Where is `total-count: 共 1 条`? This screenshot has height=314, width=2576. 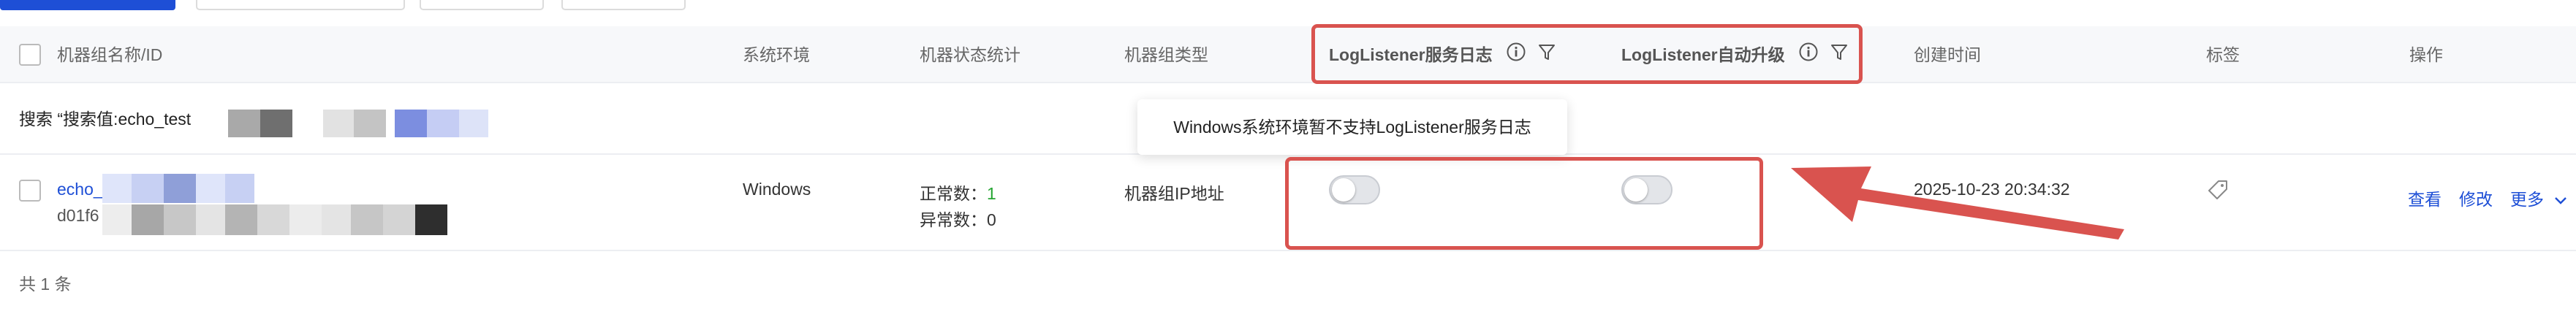 total-count: 共 1 条 is located at coordinates (45, 284).